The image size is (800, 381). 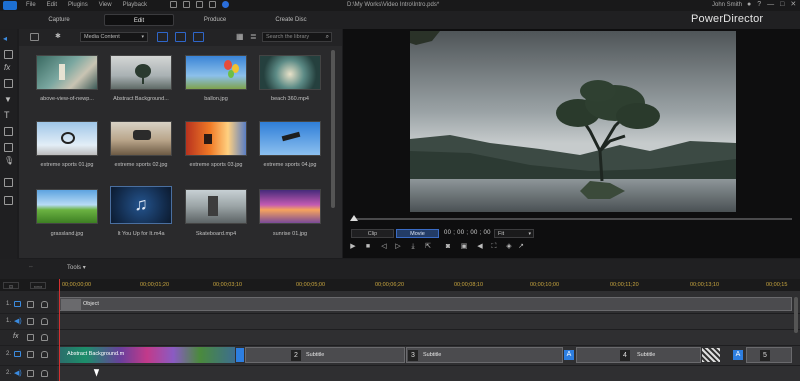 What do you see at coordinates (333, 129) in the screenshot?
I see `library-scrollbar` at bounding box center [333, 129].